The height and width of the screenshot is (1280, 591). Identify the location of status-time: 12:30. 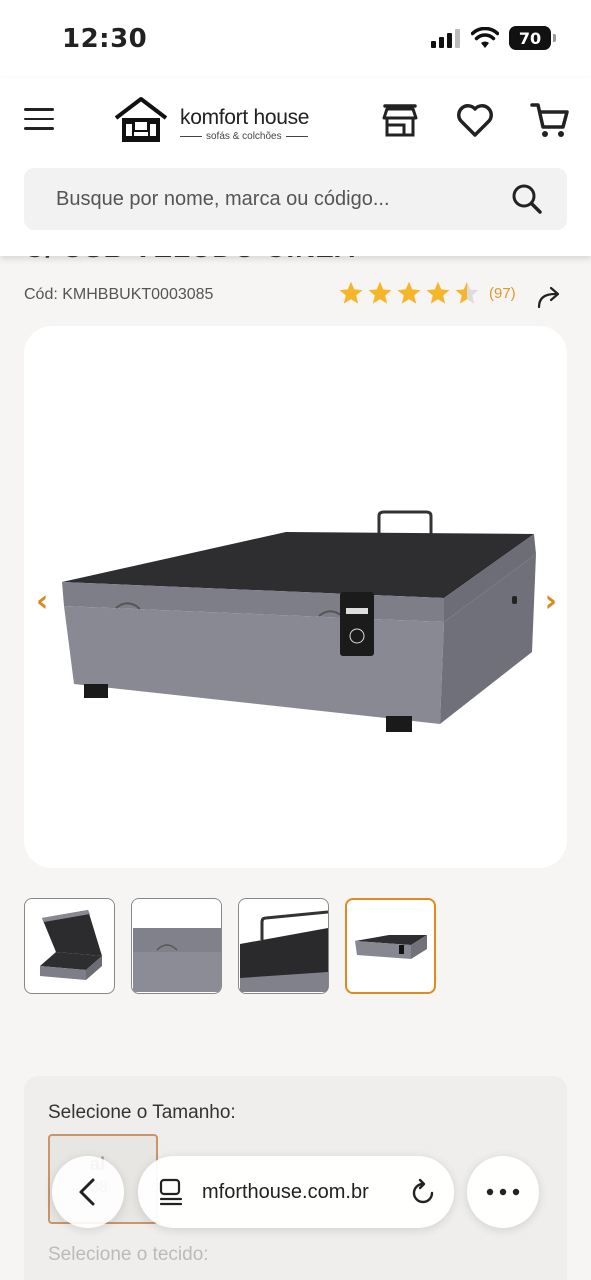
(105, 39).